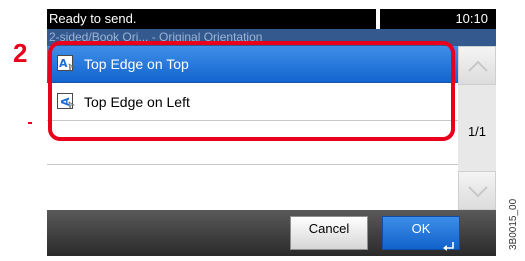 This screenshot has width=525, height=261. I want to click on svg-text: A, so click(63, 63).